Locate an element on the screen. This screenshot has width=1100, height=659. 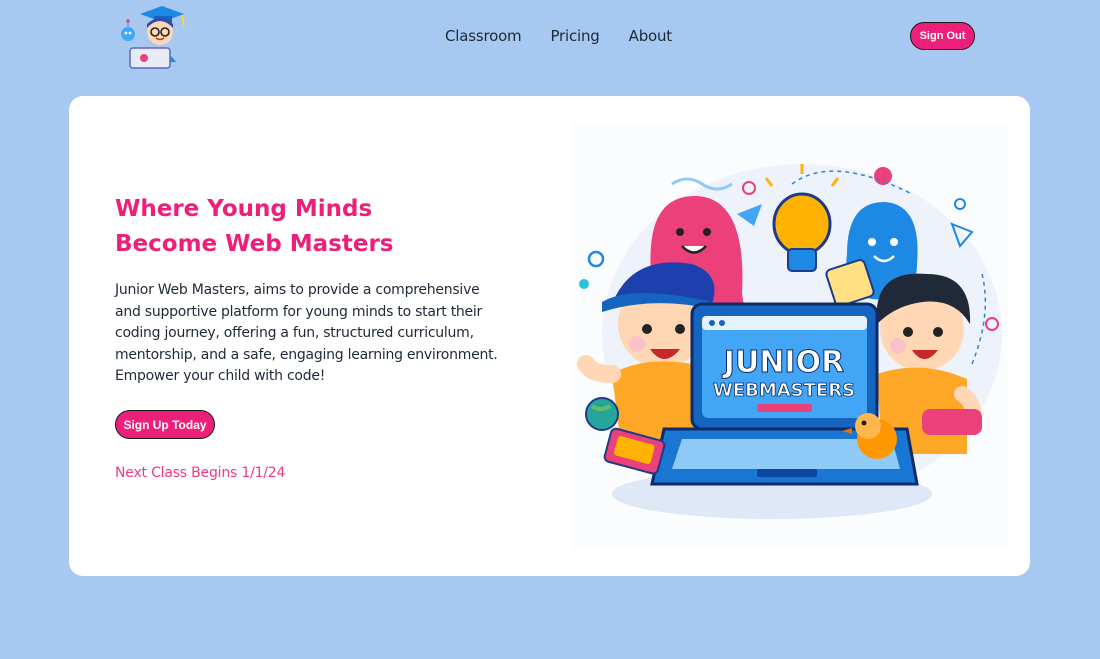
illustration-title-line-2: WEBMASTERS is located at coordinates (784, 390).